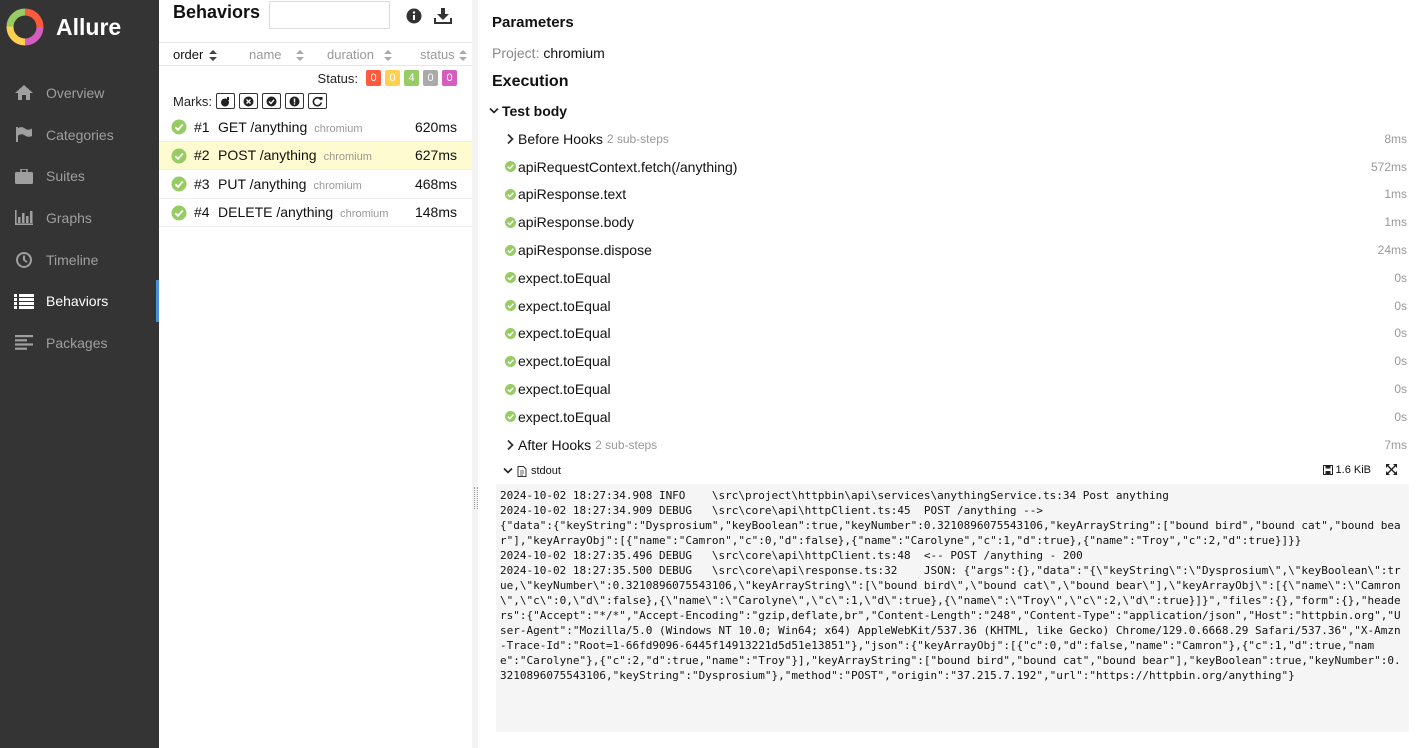  What do you see at coordinates (954, 195) in the screenshot?
I see `step-row: apiResponse.text 1ms` at bounding box center [954, 195].